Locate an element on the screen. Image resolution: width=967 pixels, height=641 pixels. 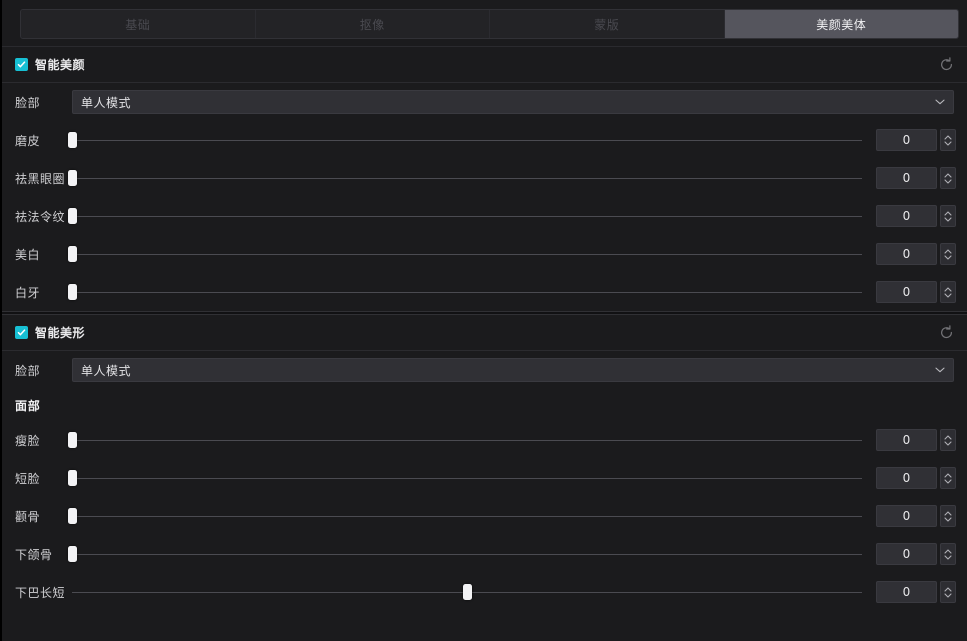
section-header-smart-beauty: 智能美颜 is located at coordinates (484, 64).